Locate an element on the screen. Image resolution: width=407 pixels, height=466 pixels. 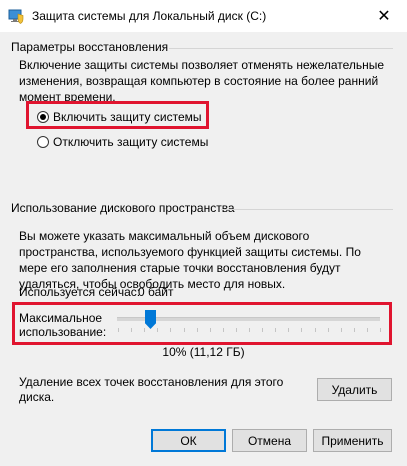
apply-button-label: Применить is located at coordinates (352, 440).